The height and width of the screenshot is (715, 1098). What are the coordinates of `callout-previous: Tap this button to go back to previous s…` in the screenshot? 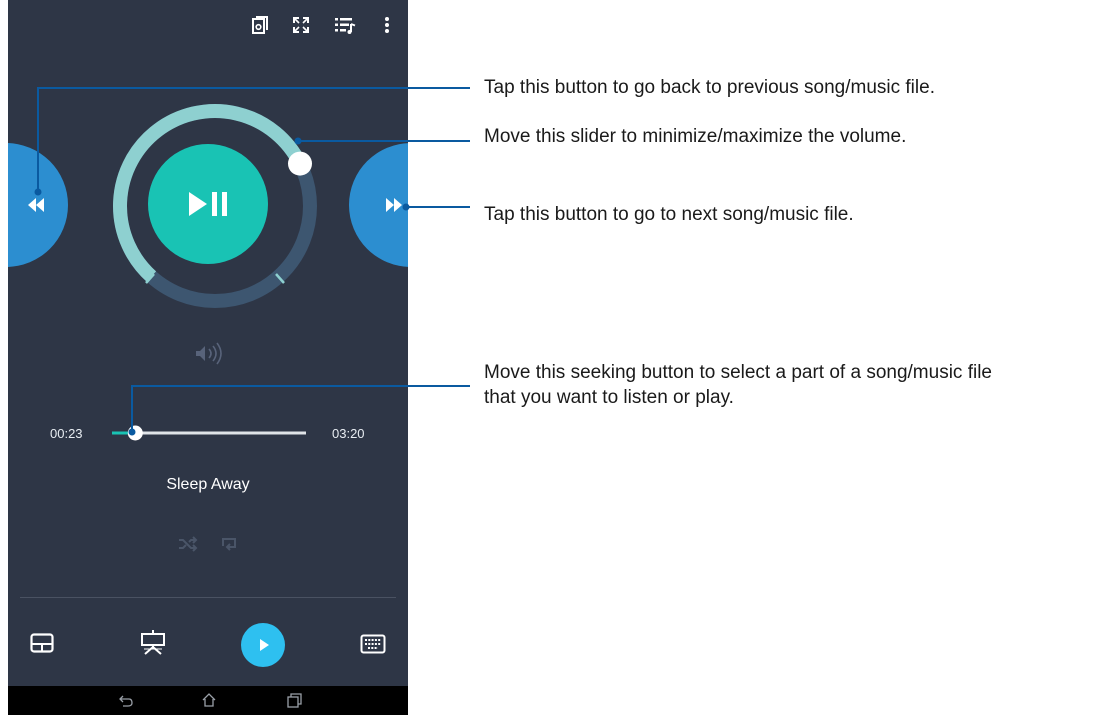 It's located at (709, 87).